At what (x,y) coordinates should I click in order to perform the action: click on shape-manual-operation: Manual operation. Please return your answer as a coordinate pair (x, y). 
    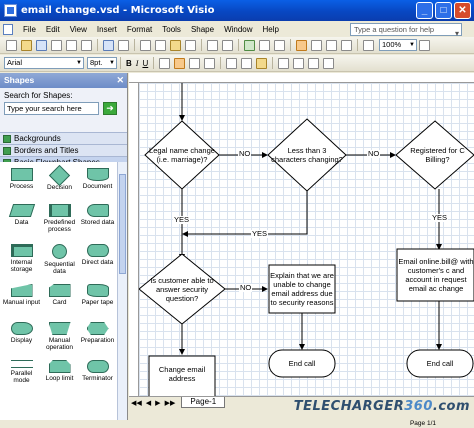
    Looking at the image, I should click on (59, 336).